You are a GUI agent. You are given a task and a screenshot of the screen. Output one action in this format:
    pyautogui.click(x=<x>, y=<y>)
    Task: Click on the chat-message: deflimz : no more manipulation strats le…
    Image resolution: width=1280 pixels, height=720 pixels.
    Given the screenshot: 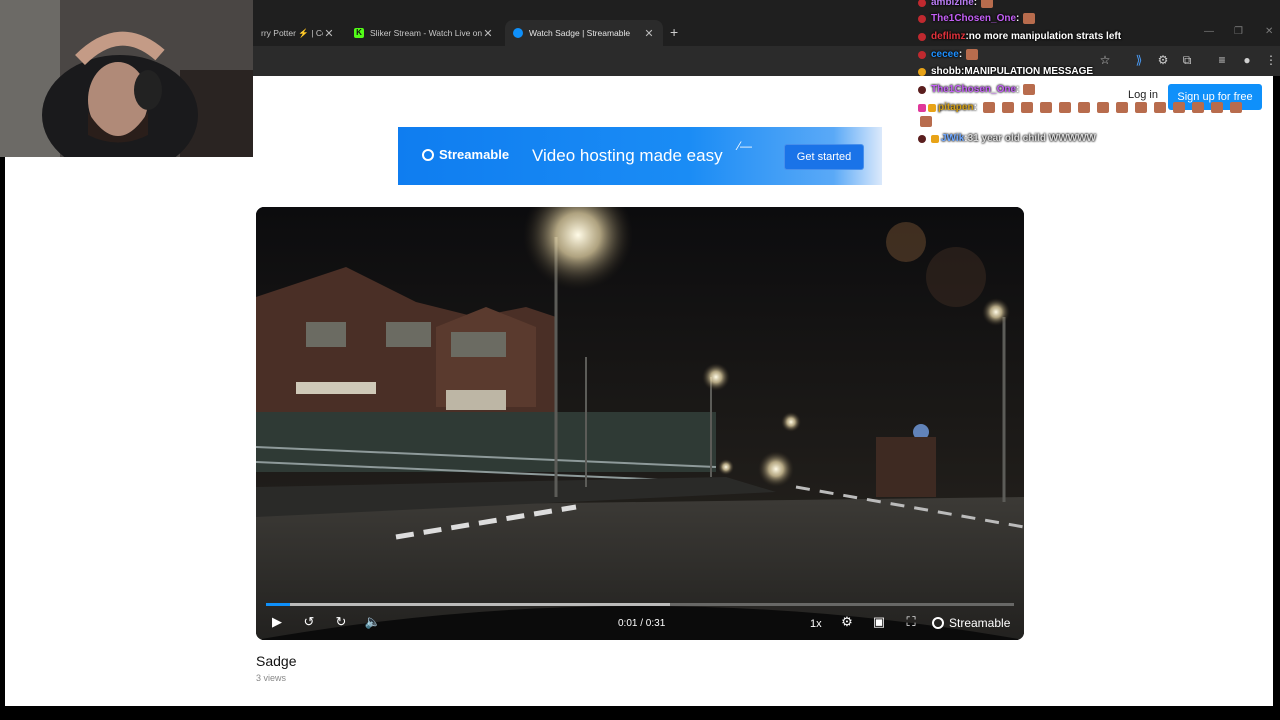 What is the action you would take?
    pyautogui.click(x=1019, y=36)
    